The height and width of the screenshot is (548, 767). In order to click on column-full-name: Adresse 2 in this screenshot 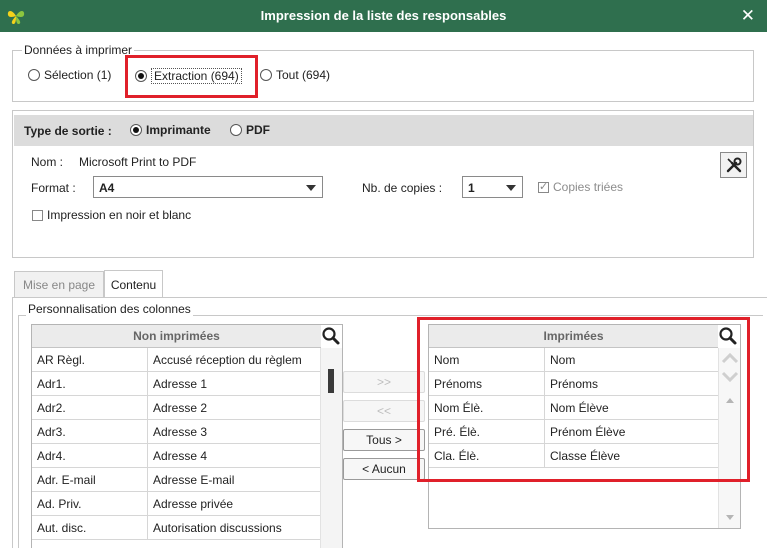, I will do `click(180, 407)`.